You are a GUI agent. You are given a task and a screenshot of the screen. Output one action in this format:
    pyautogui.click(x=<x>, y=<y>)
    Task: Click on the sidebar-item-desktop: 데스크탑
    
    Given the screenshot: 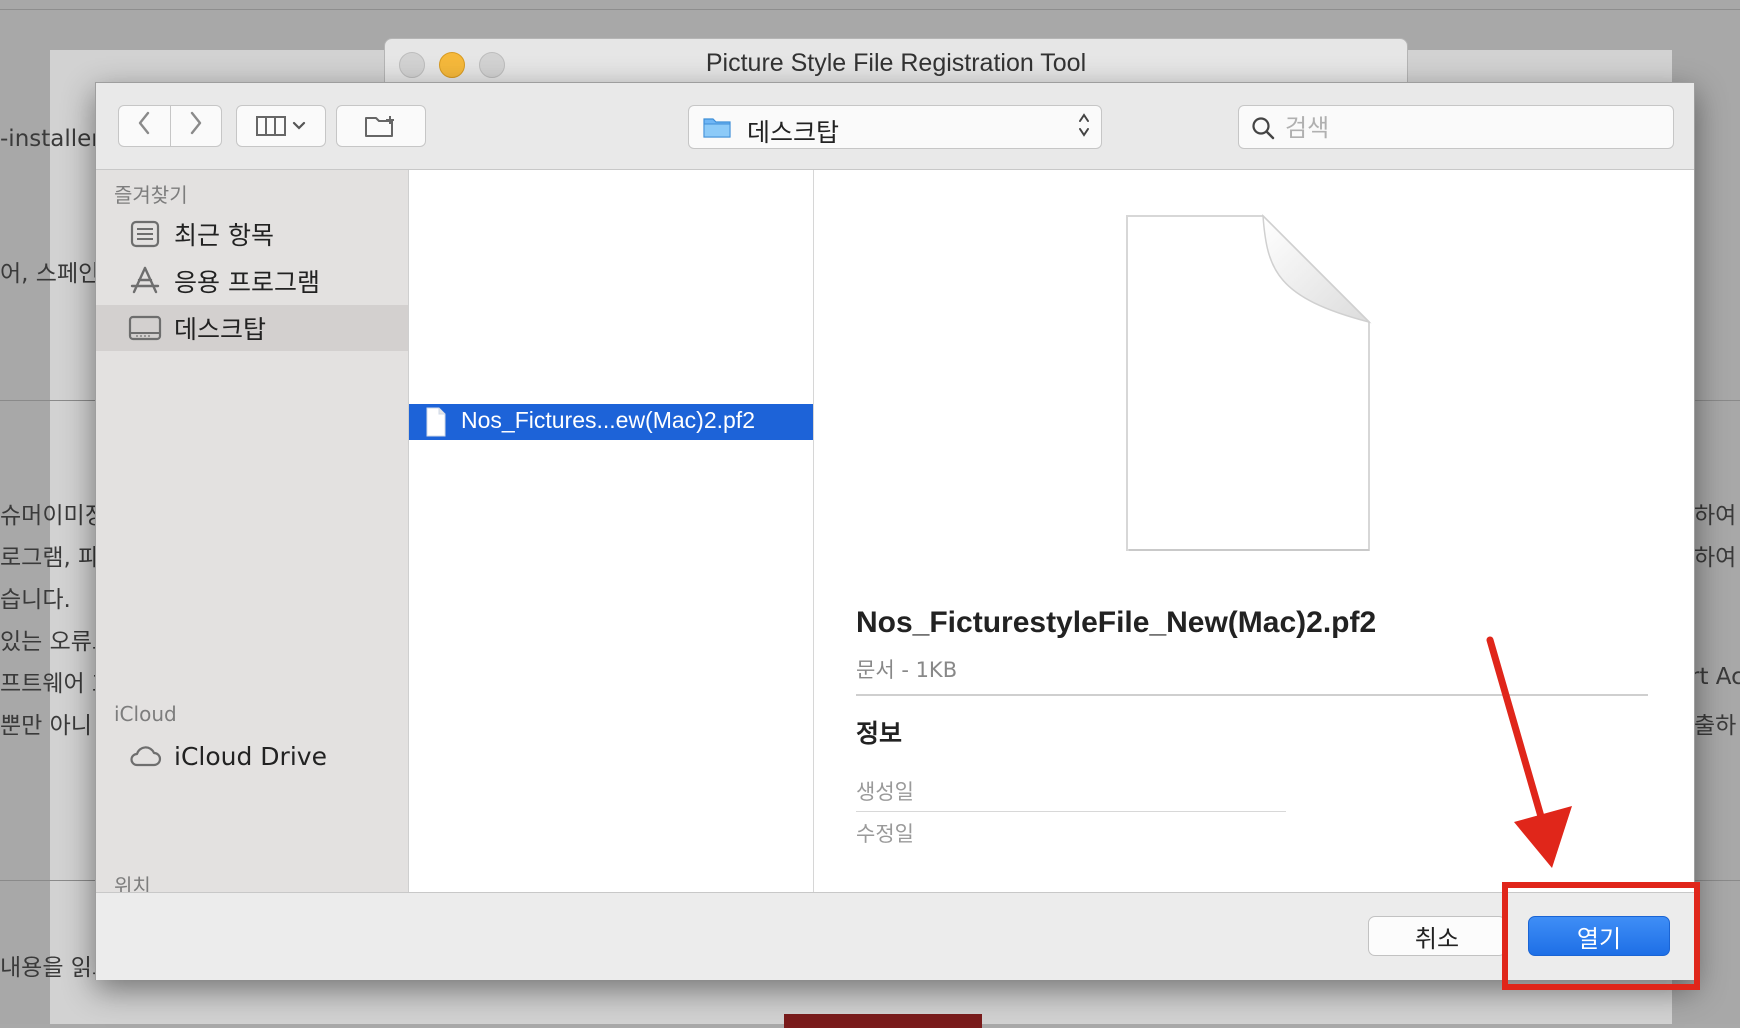 What is the action you would take?
    pyautogui.click(x=252, y=328)
    